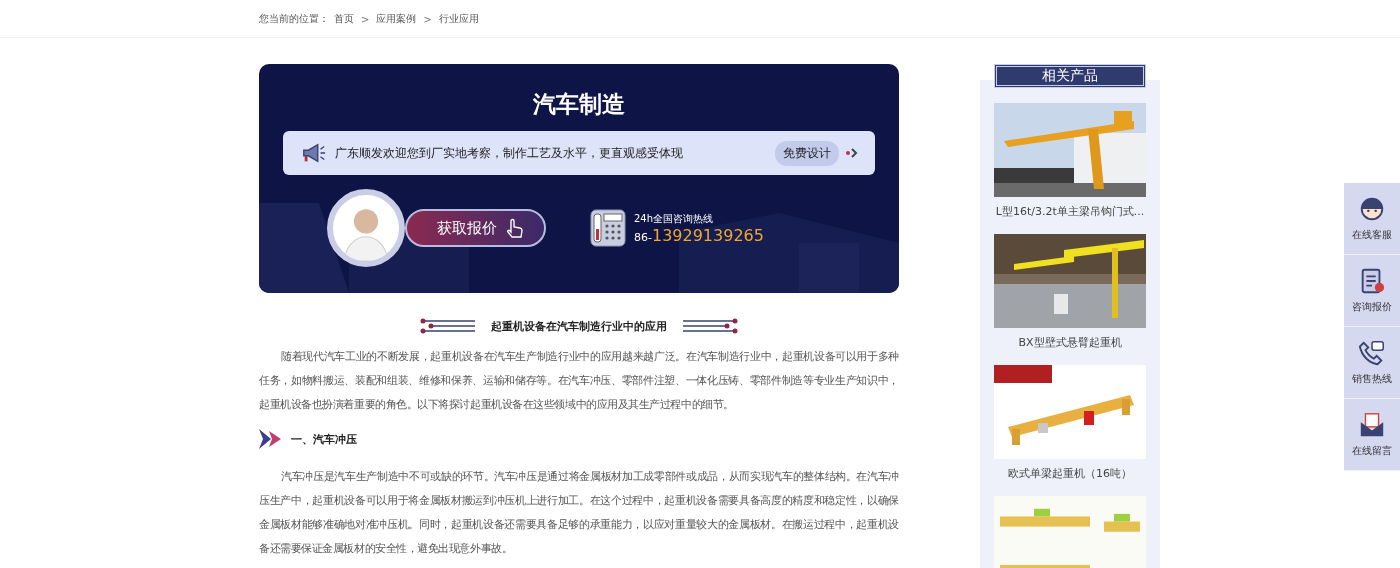 The image size is (1400, 568). What do you see at coordinates (643, 237) in the screenshot?
I see `hotline-prefix: 86-` at bounding box center [643, 237].